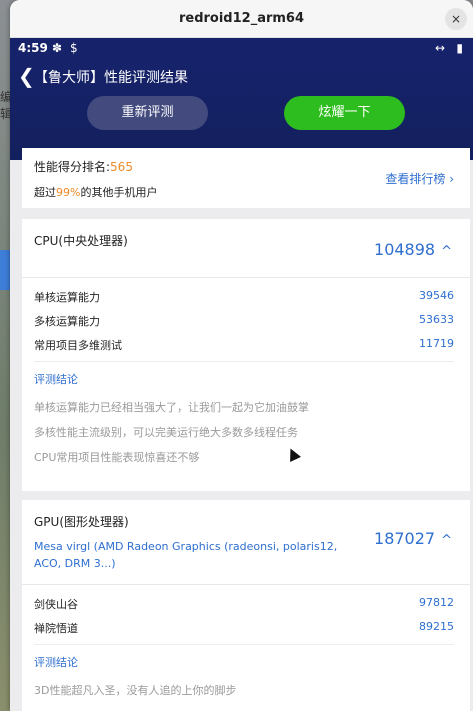 Image resolution: width=473 pixels, height=711 pixels. I want to click on gpu-row-value: 89215, so click(436, 626).